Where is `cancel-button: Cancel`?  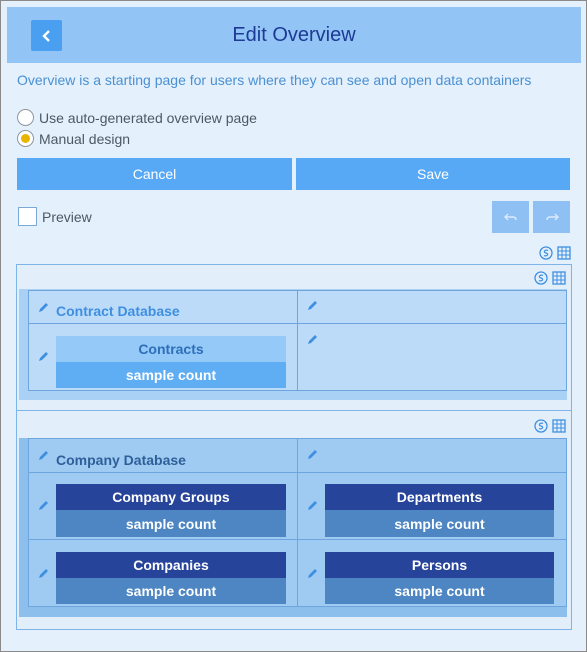 cancel-button: Cancel is located at coordinates (154, 174).